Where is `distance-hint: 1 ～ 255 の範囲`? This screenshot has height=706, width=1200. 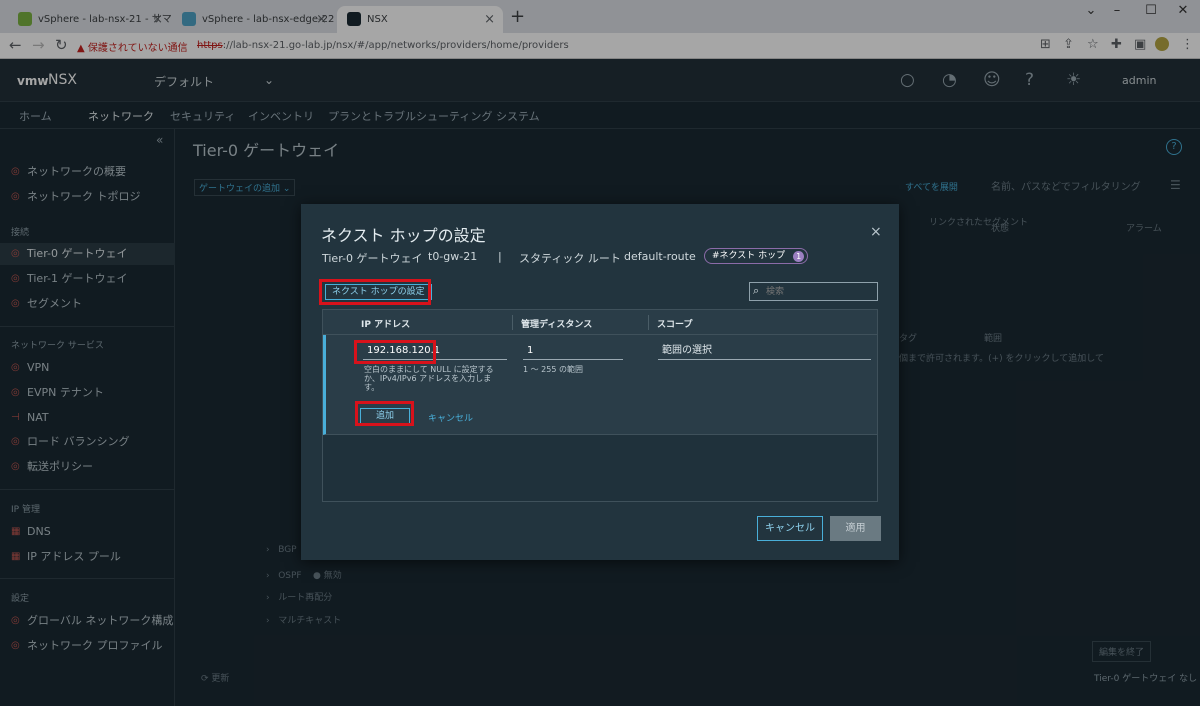
distance-hint: 1 ～ 255 の範囲 is located at coordinates (553, 369).